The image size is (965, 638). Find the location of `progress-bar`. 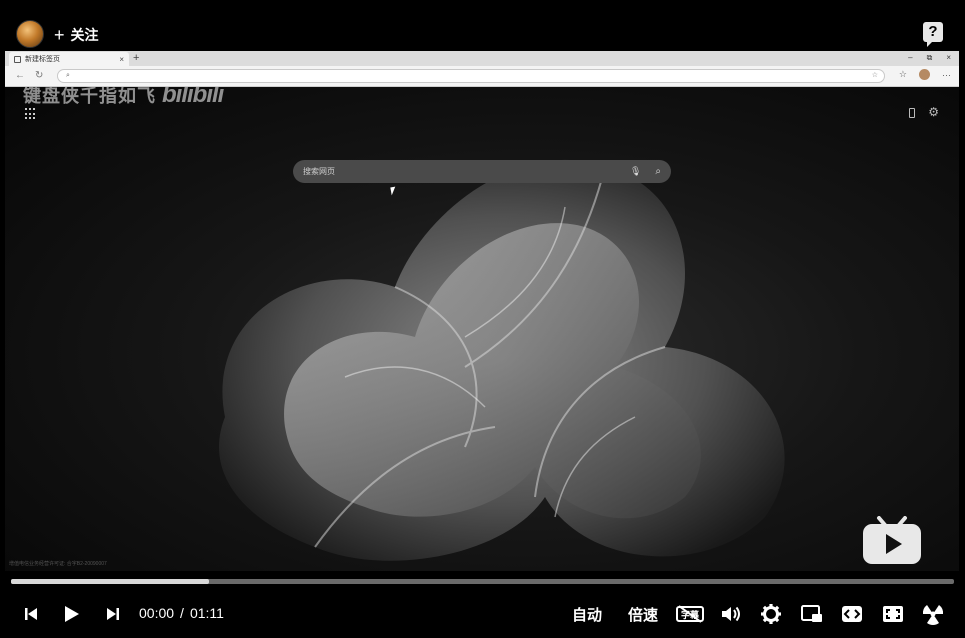

progress-bar is located at coordinates (482, 581).